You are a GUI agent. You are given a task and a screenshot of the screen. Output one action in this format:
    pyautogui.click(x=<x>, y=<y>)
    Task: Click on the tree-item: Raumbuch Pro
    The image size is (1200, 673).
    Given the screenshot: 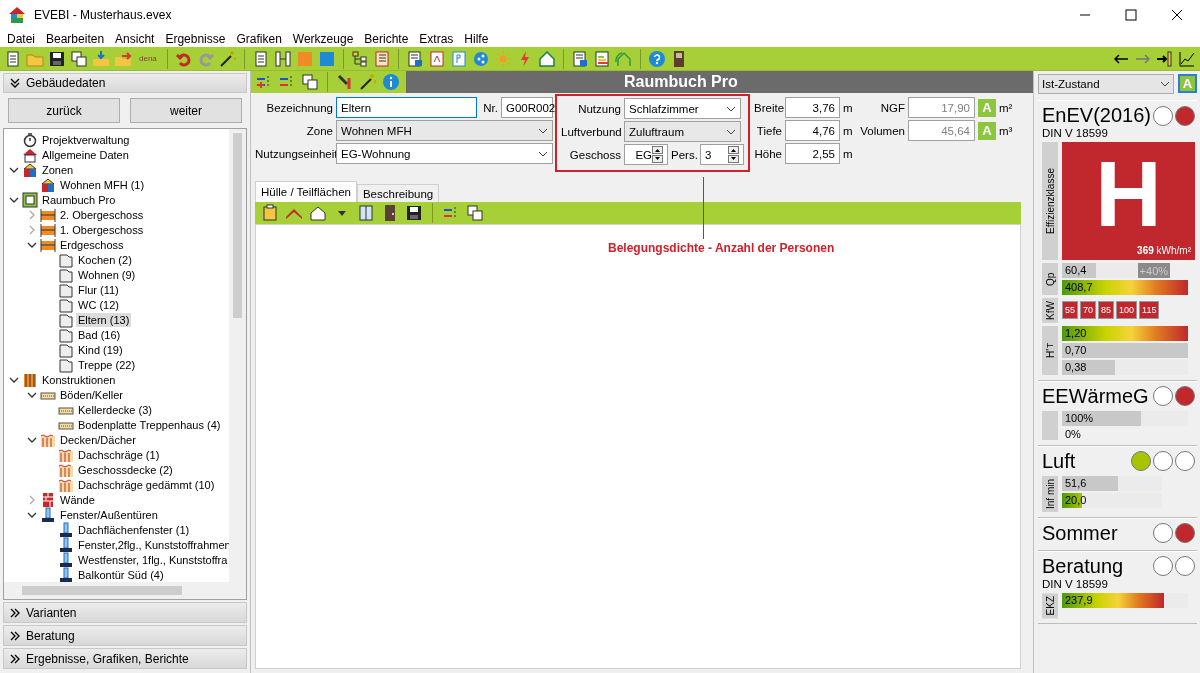 What is the action you would take?
    pyautogui.click(x=79, y=199)
    